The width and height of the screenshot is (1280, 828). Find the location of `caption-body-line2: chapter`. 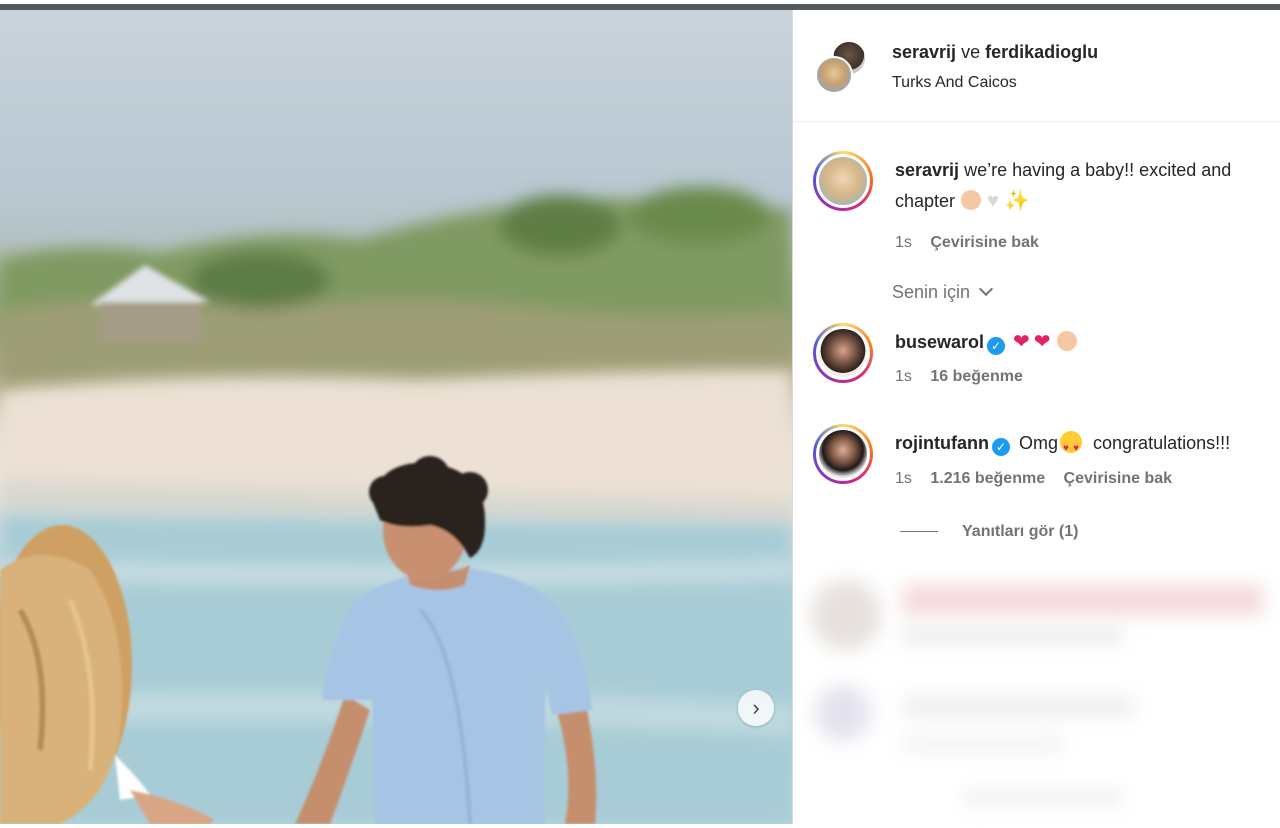

caption-body-line2: chapter is located at coordinates (925, 201).